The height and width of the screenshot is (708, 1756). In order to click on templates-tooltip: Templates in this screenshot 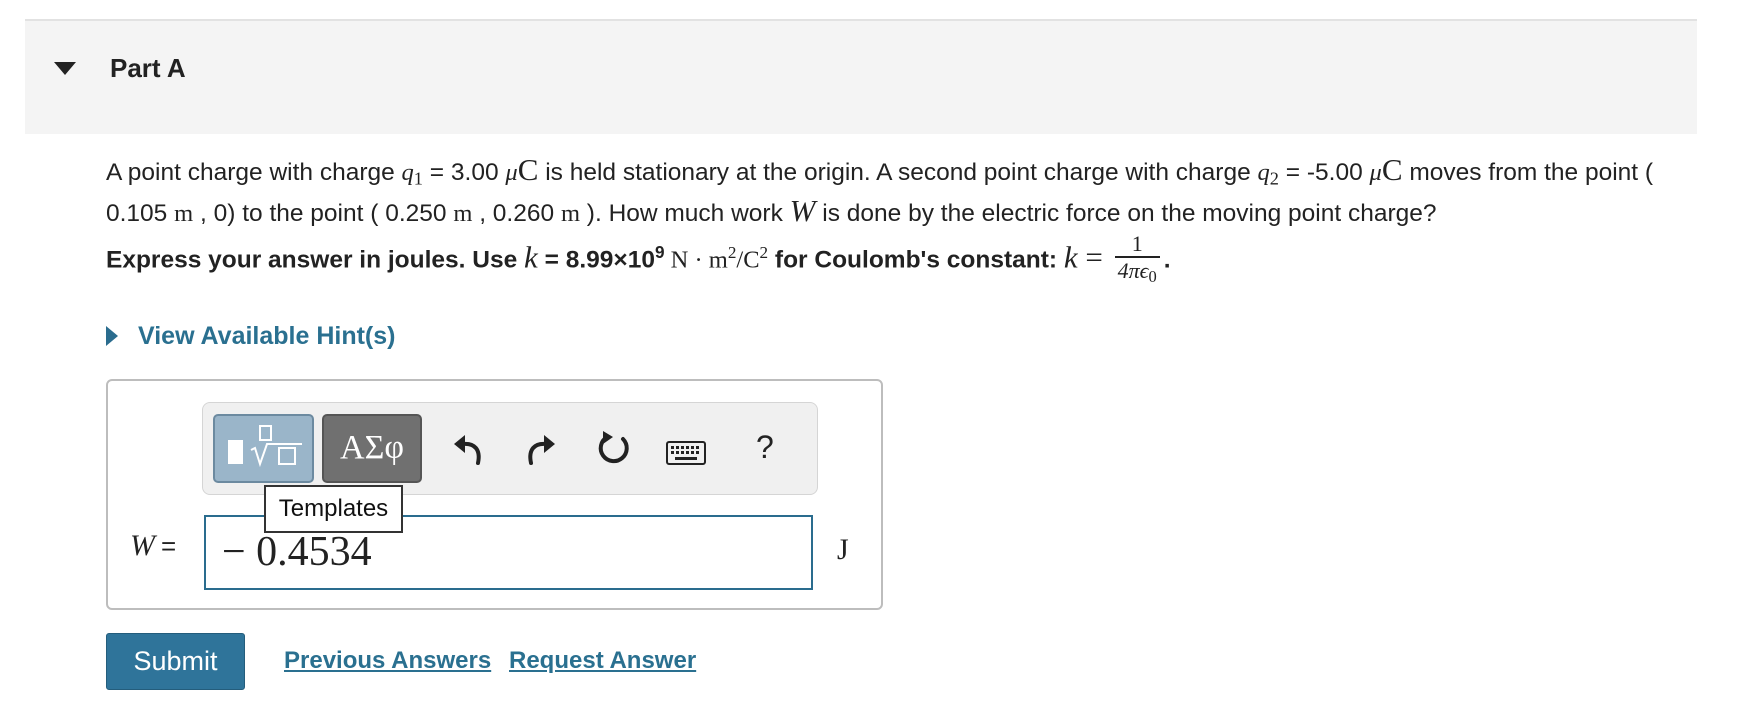, I will do `click(333, 509)`.